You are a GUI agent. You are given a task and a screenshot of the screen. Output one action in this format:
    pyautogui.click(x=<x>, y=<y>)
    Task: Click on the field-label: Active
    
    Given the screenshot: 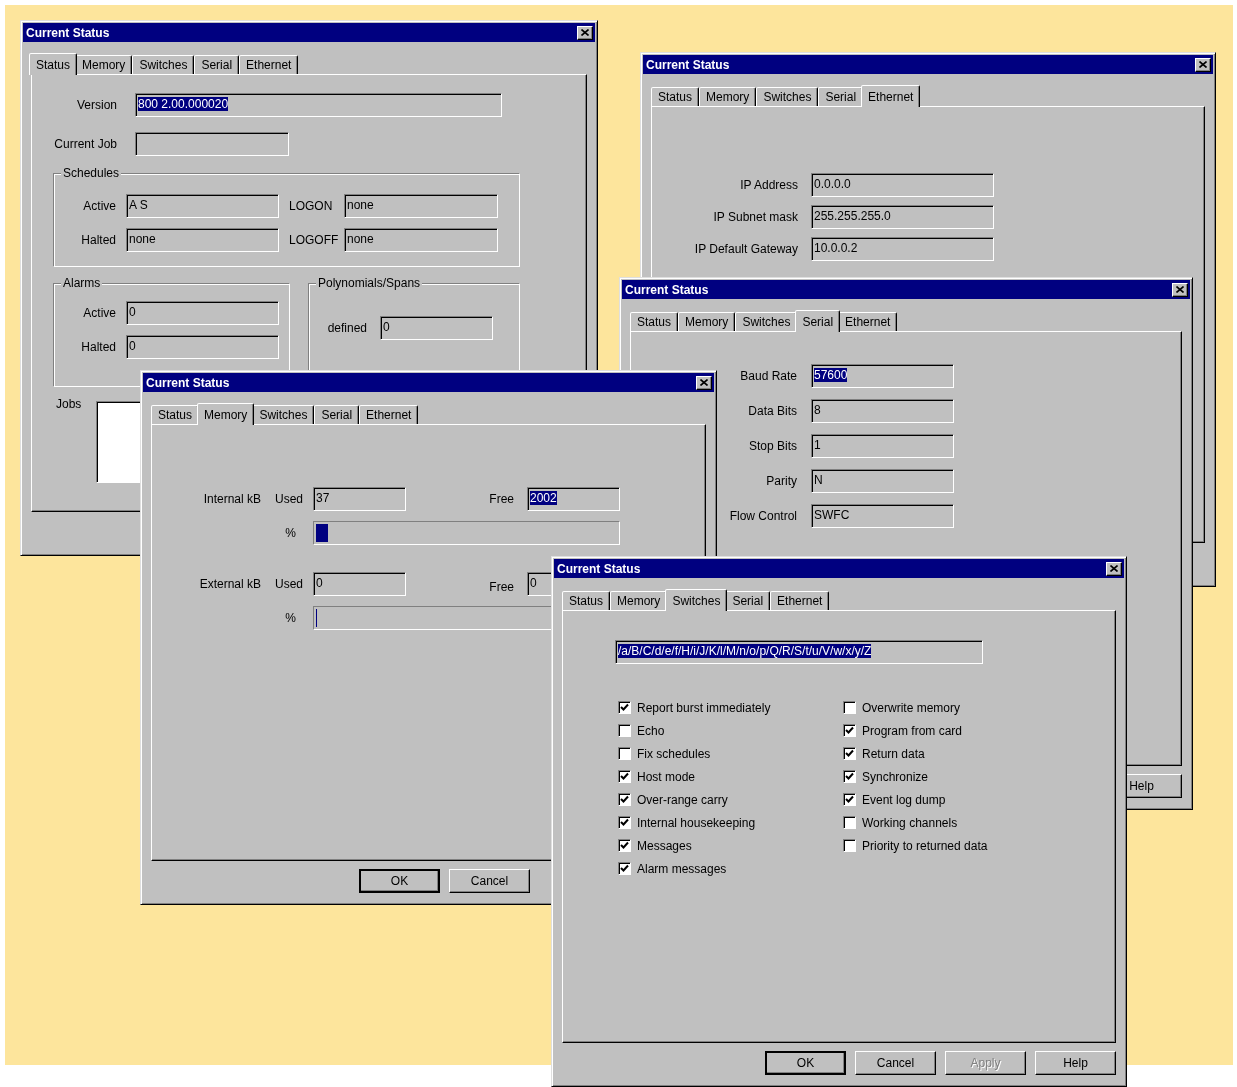 What is the action you would take?
    pyautogui.click(x=99, y=206)
    